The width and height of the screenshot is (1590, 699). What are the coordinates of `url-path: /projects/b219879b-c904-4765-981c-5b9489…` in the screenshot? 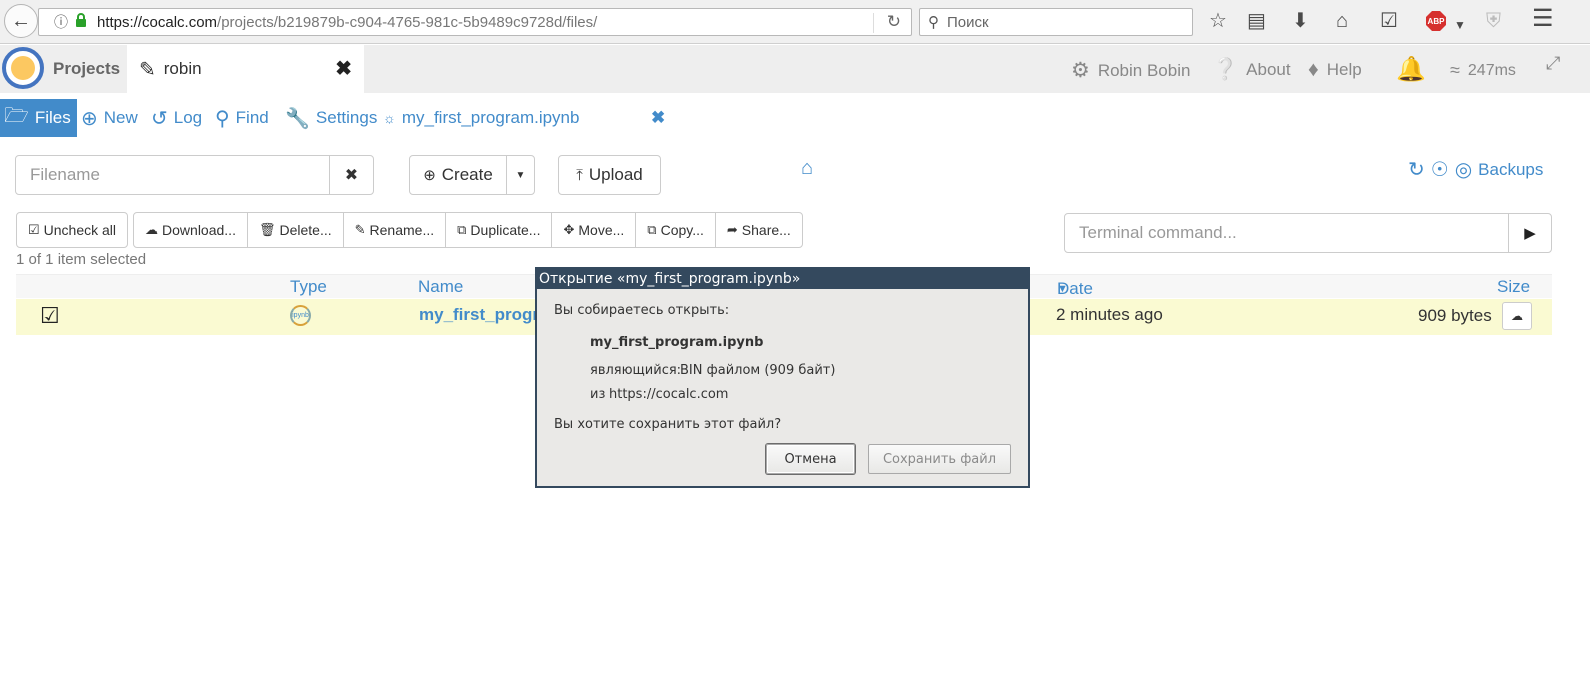 It's located at (407, 22).